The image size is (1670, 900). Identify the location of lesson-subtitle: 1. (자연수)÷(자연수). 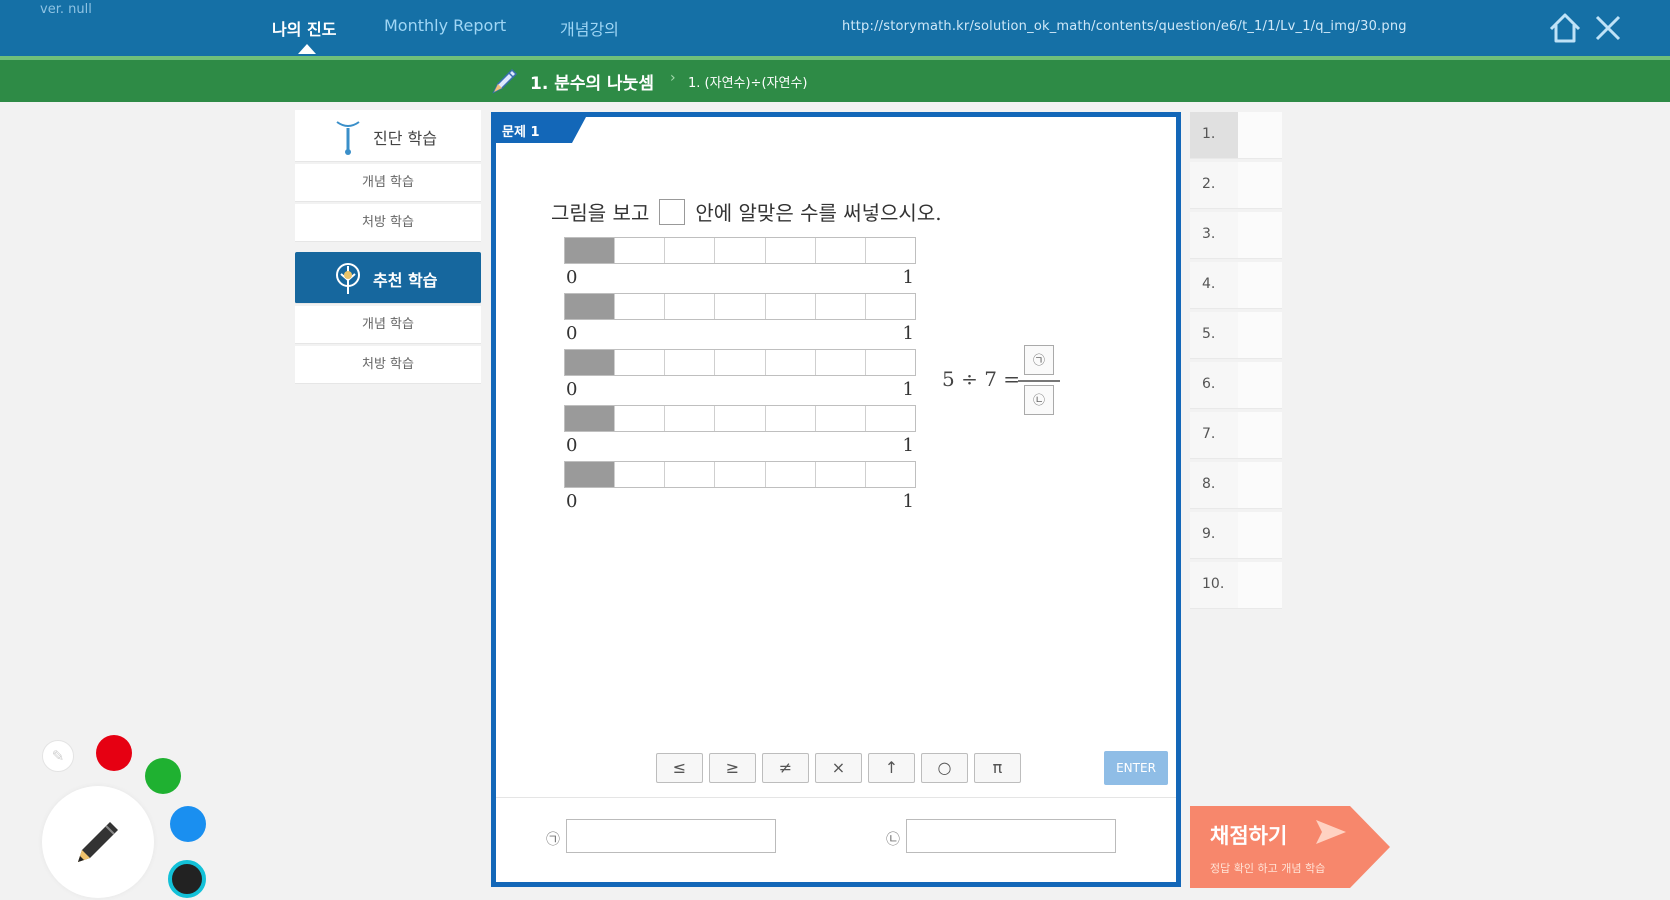
(748, 83).